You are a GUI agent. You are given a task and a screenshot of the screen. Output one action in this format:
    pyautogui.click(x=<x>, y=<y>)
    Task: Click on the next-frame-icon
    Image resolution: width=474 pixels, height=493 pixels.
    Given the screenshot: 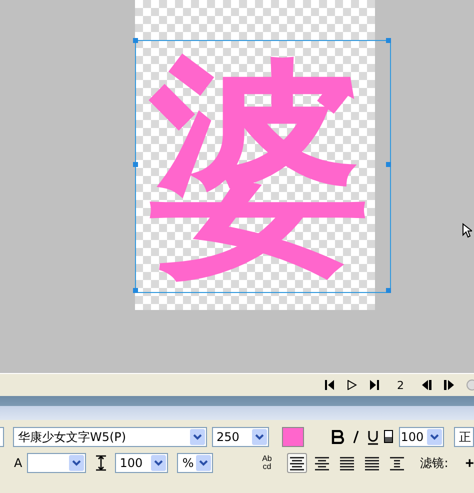 What is the action you would take?
    pyautogui.click(x=449, y=385)
    